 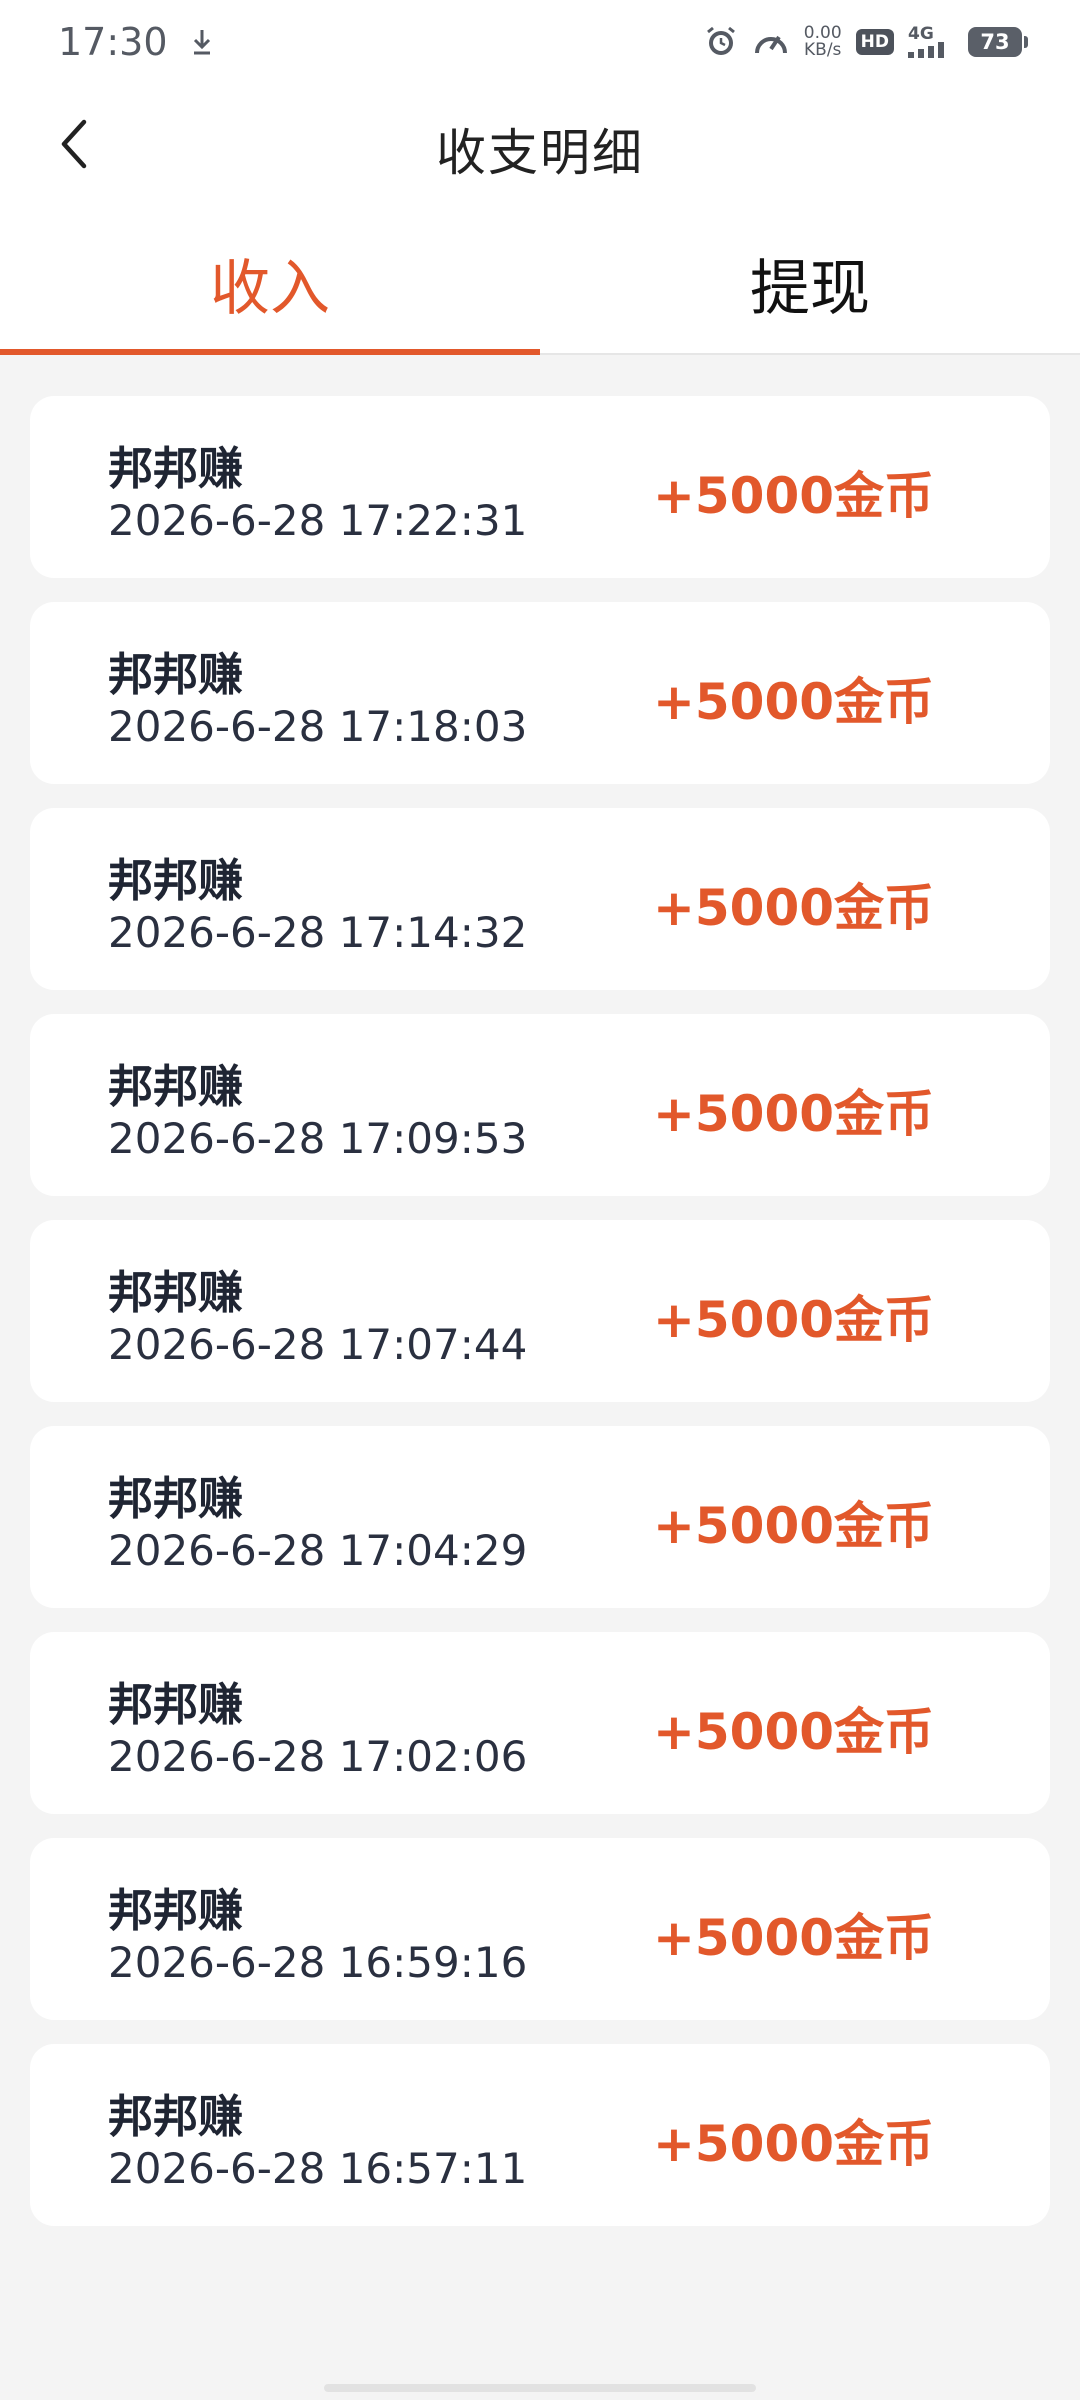 What do you see at coordinates (771, 42) in the screenshot?
I see `speedometer-icon` at bounding box center [771, 42].